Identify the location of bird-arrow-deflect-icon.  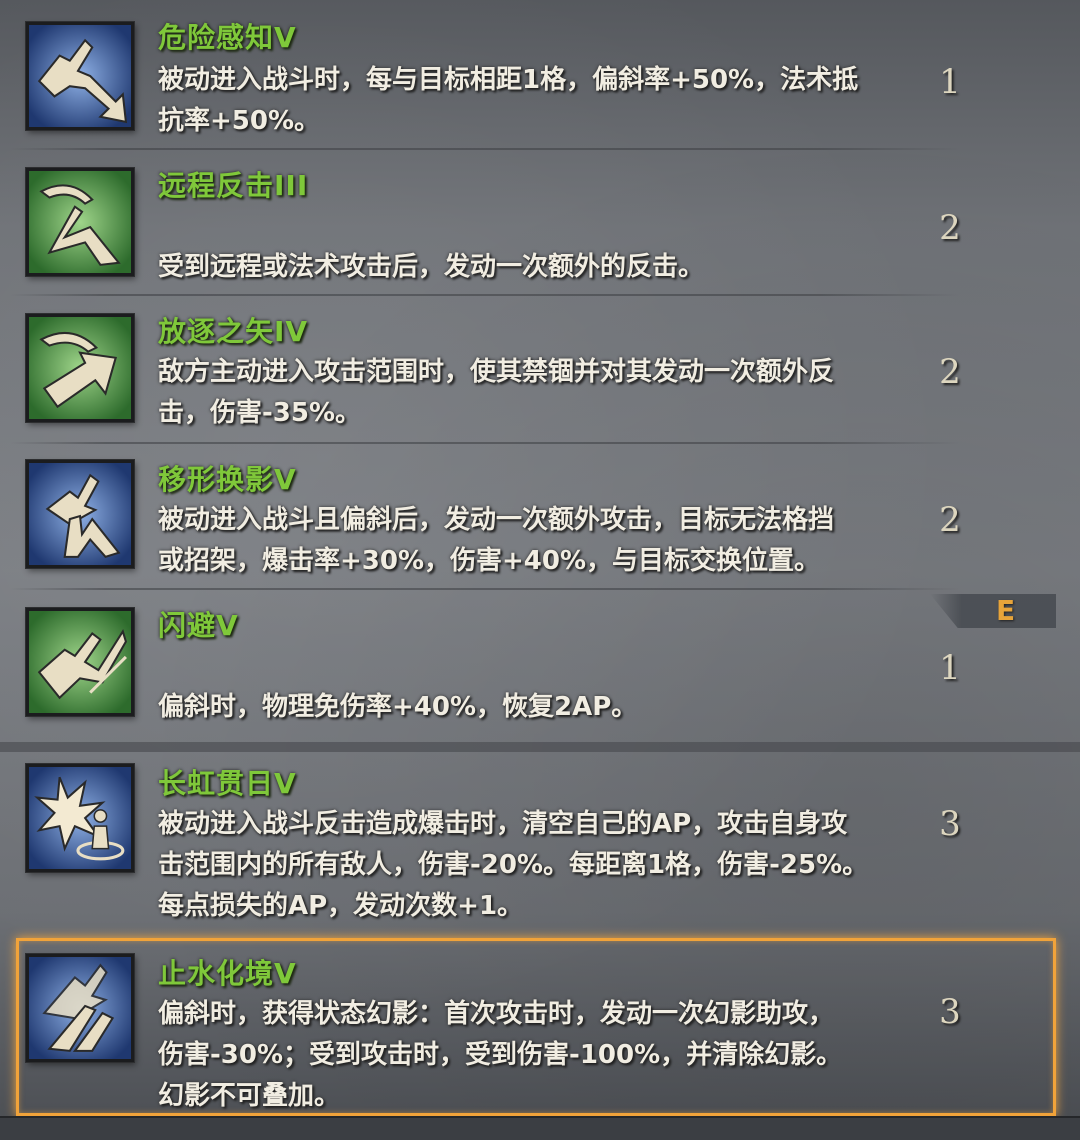
(80, 76).